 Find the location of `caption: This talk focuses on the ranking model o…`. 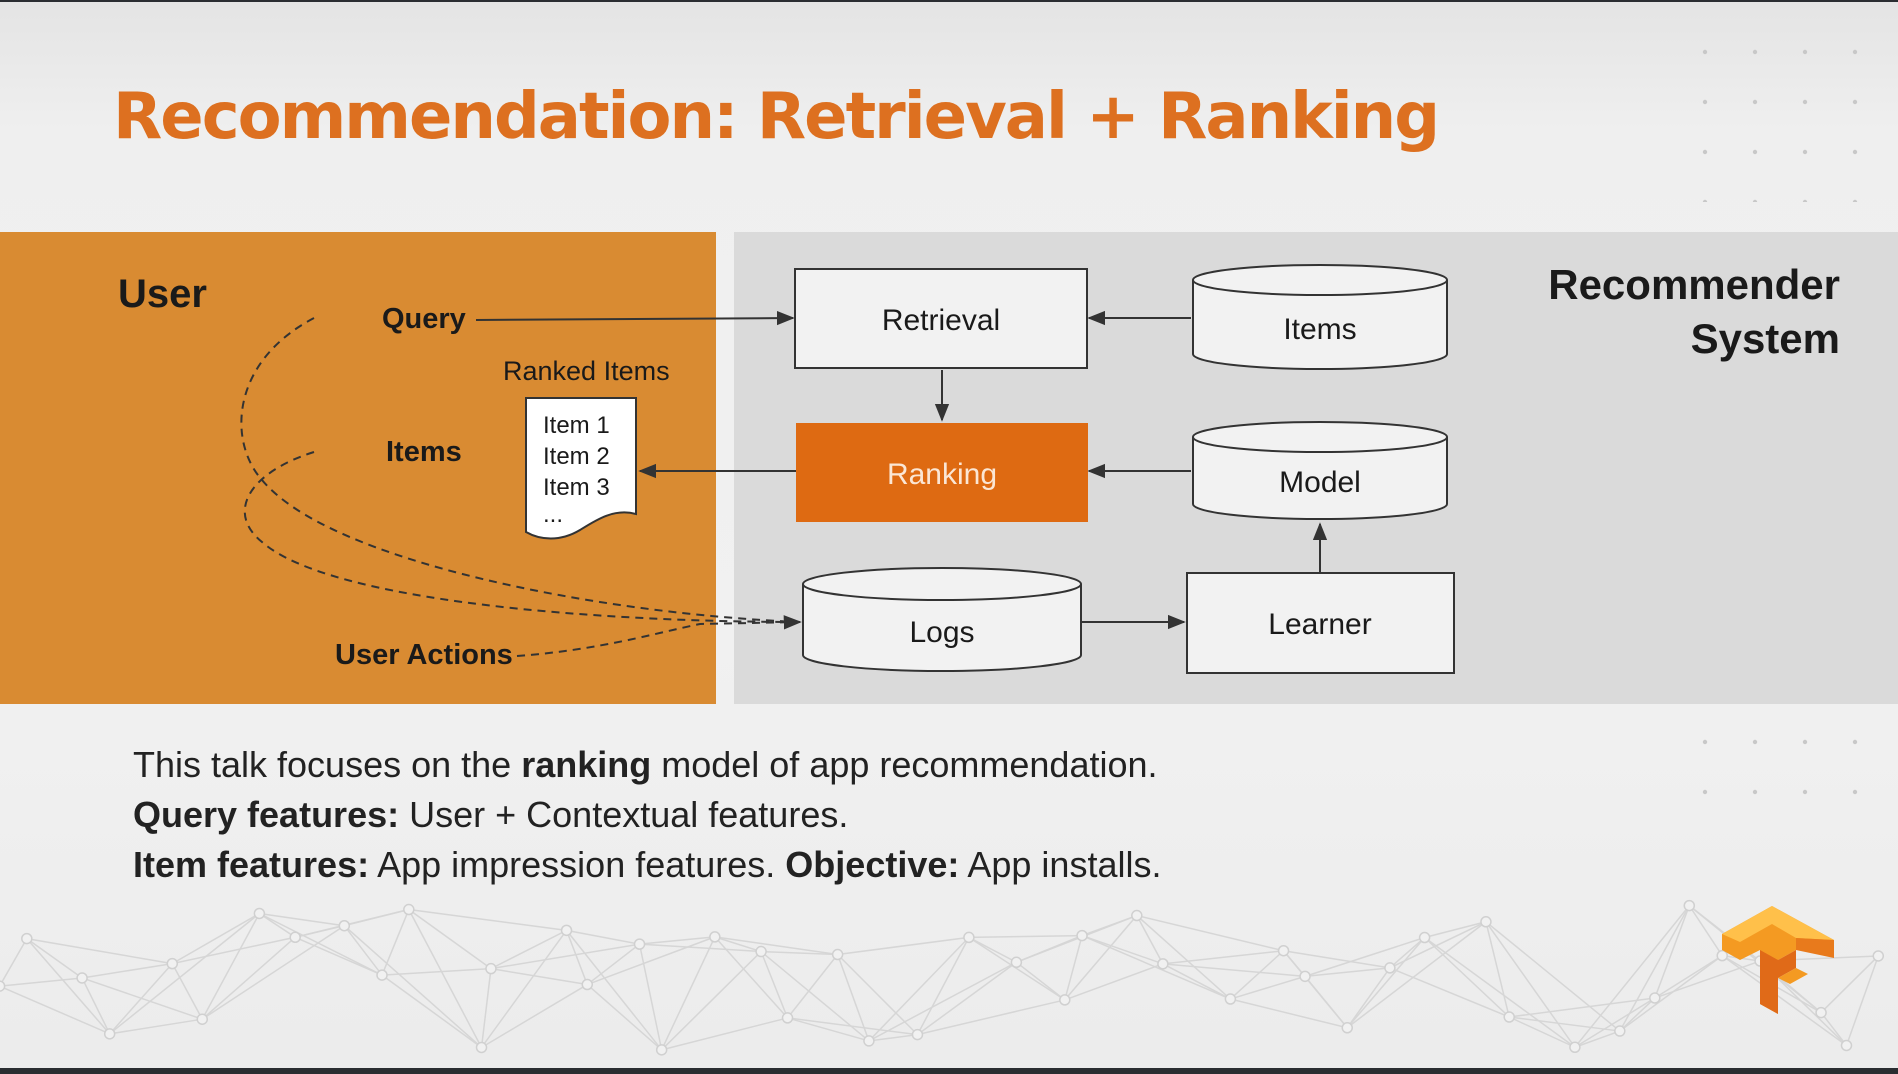

caption: This talk focuses on the ranking model o… is located at coordinates (647, 815).